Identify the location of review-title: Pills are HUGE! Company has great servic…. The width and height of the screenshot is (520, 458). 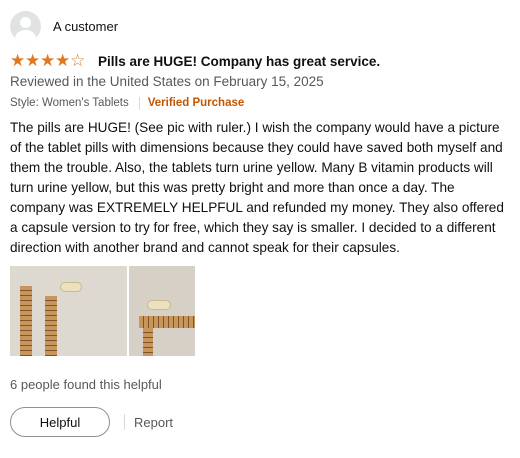
(239, 61).